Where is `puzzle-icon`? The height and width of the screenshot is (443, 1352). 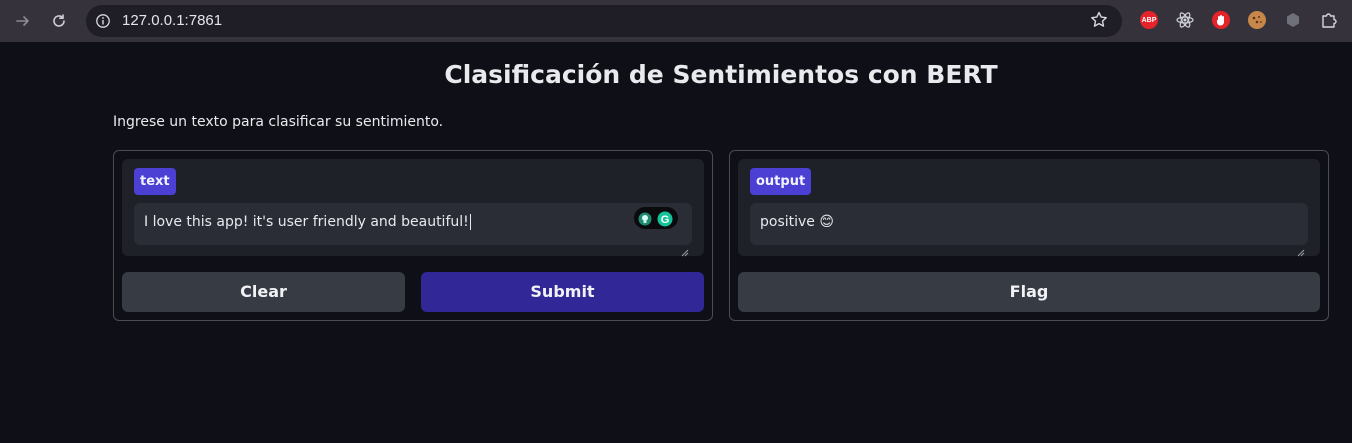
puzzle-icon is located at coordinates (1329, 20).